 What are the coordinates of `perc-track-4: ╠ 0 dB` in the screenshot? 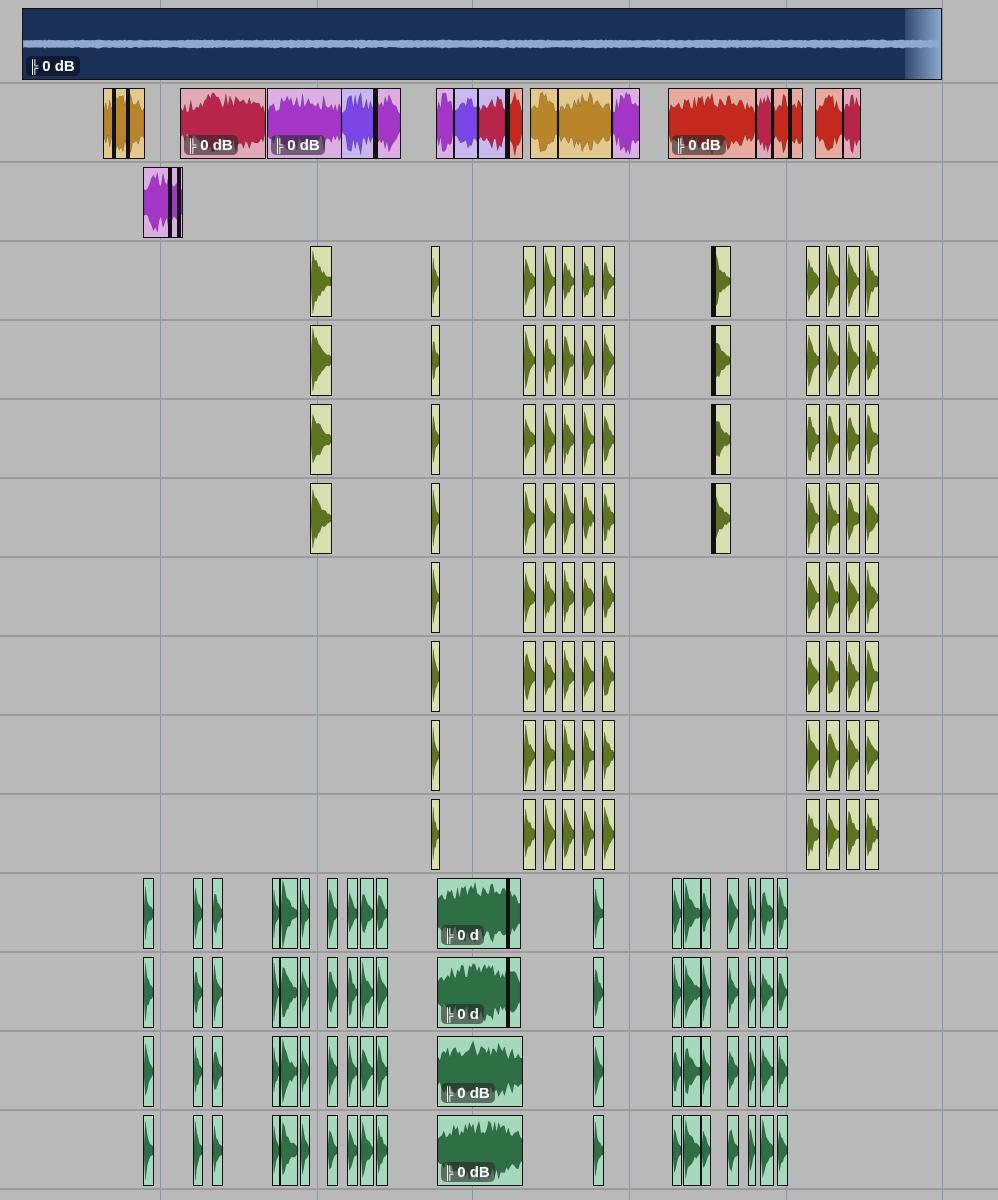 It's located at (499, 1150).